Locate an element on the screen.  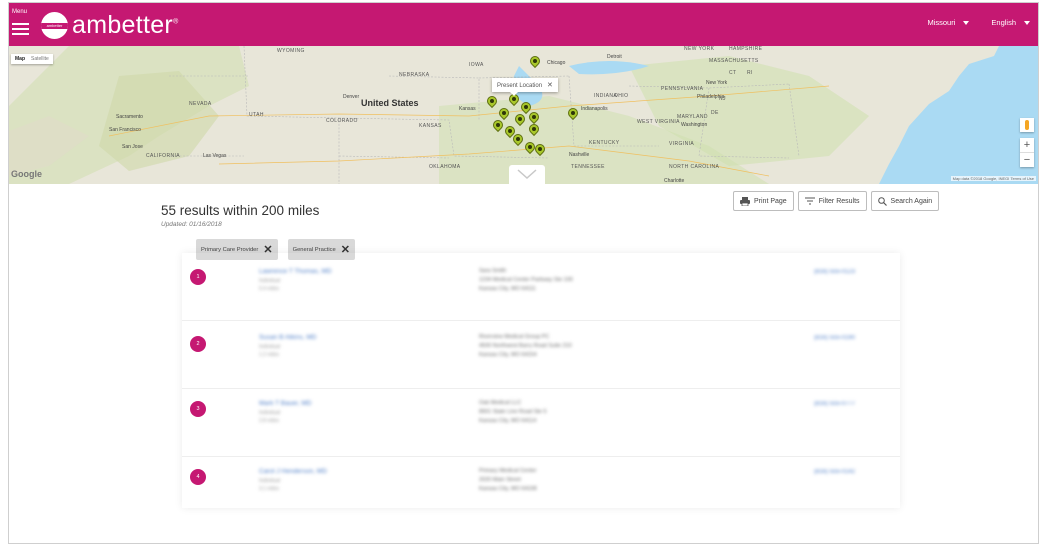
street-view-pegman-icon is located at coordinates (1027, 125).